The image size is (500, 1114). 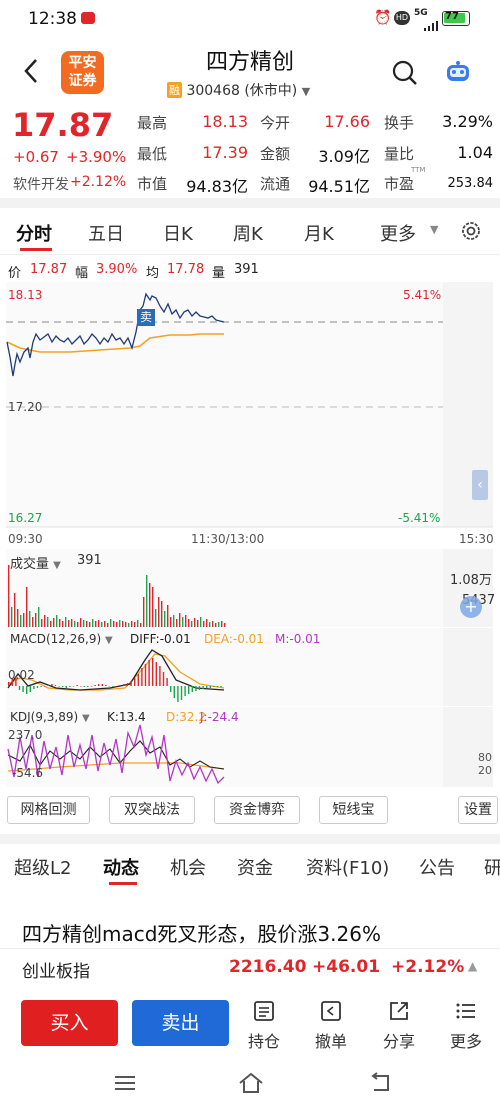 I want to click on search-icon, so click(x=405, y=75).